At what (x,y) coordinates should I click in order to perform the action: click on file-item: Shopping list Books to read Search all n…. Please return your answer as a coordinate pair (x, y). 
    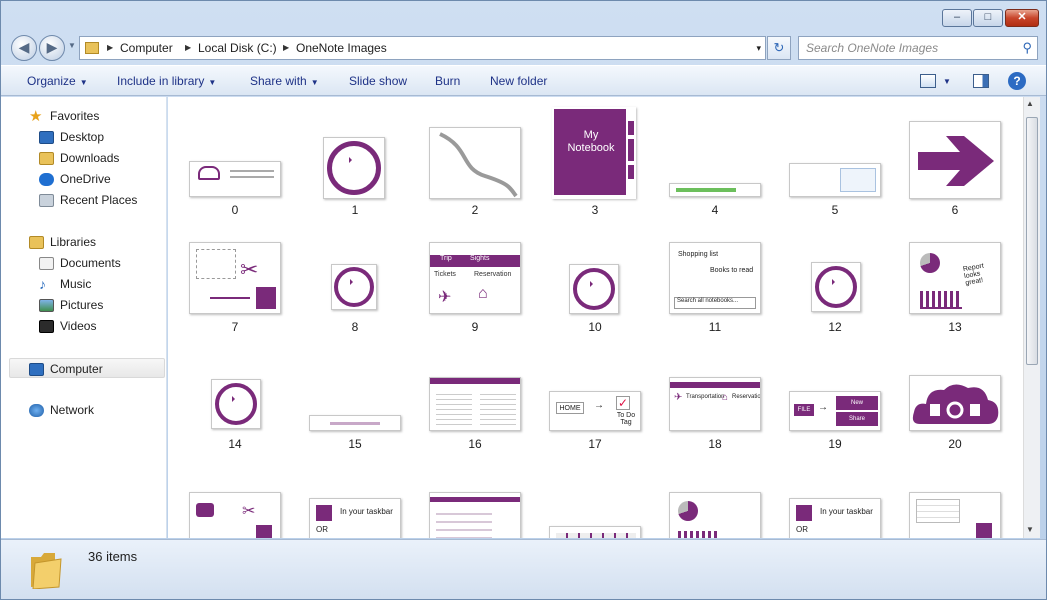
    Looking at the image, I should click on (715, 275).